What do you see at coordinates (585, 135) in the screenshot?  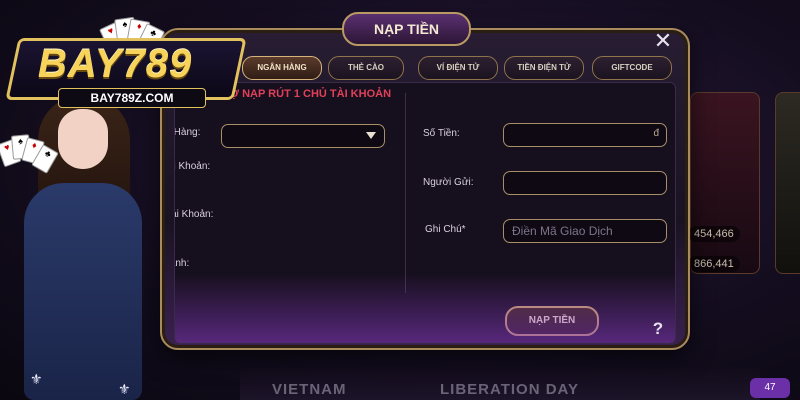 I see `amount-input: đ` at bounding box center [585, 135].